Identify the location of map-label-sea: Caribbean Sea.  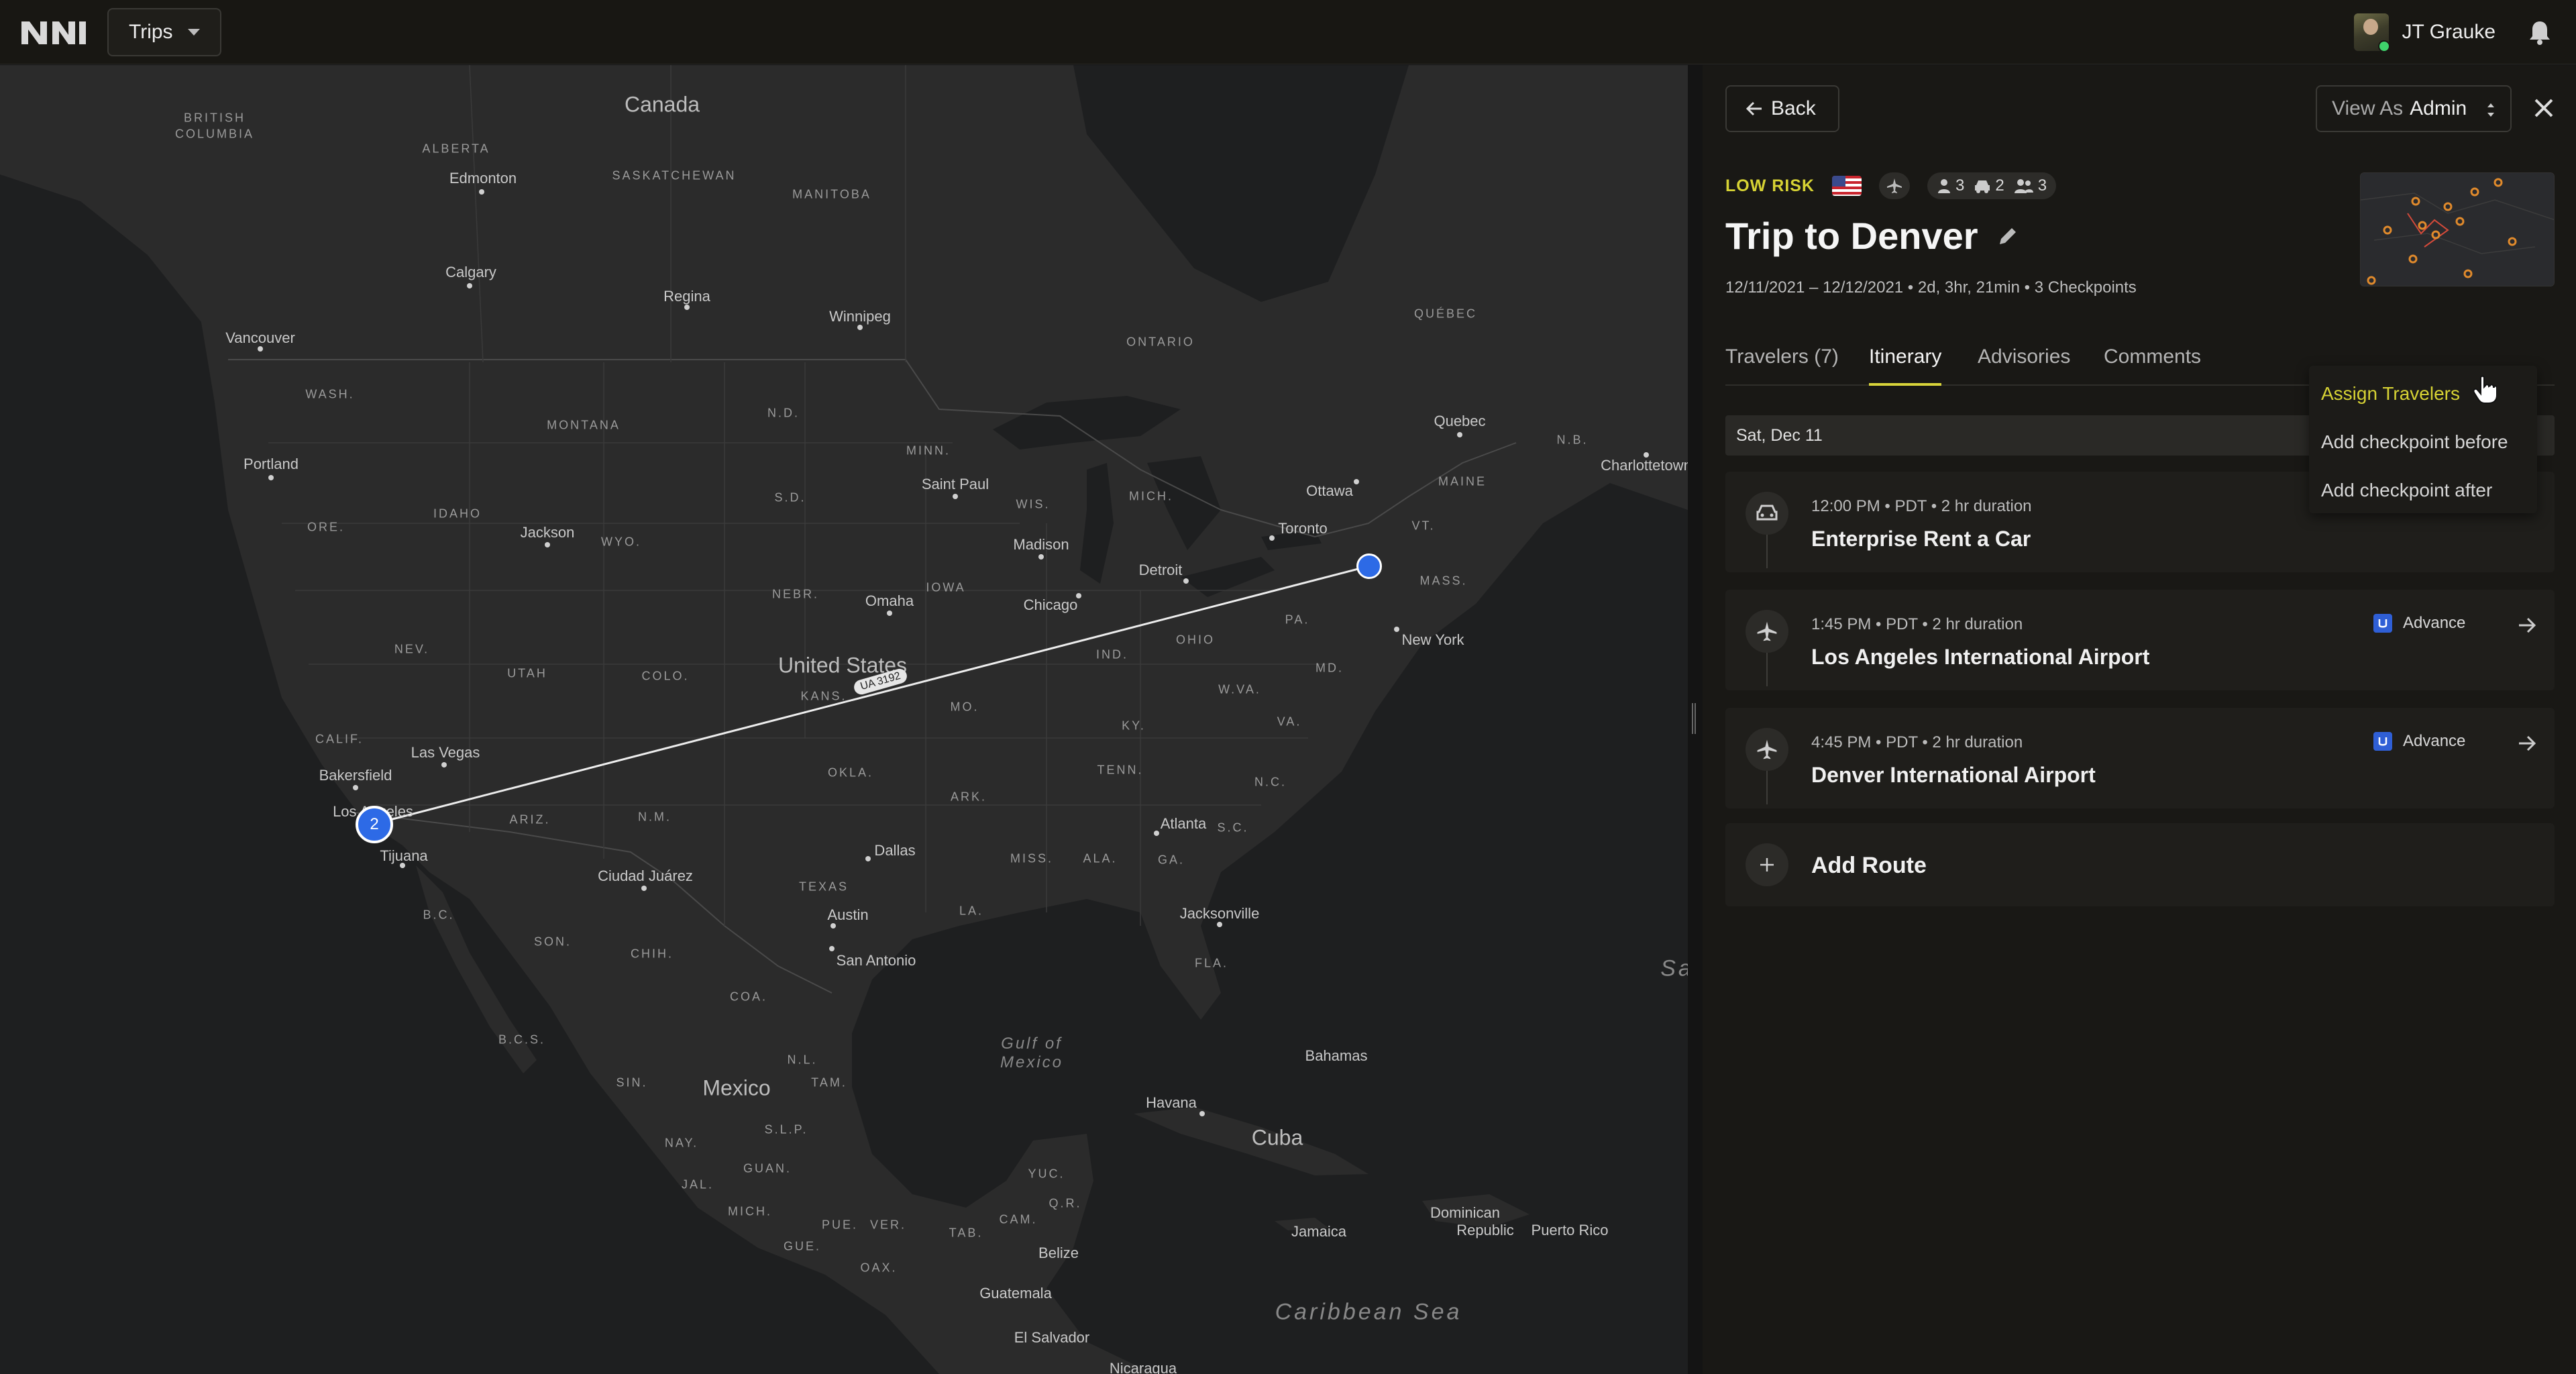
(1368, 1312).